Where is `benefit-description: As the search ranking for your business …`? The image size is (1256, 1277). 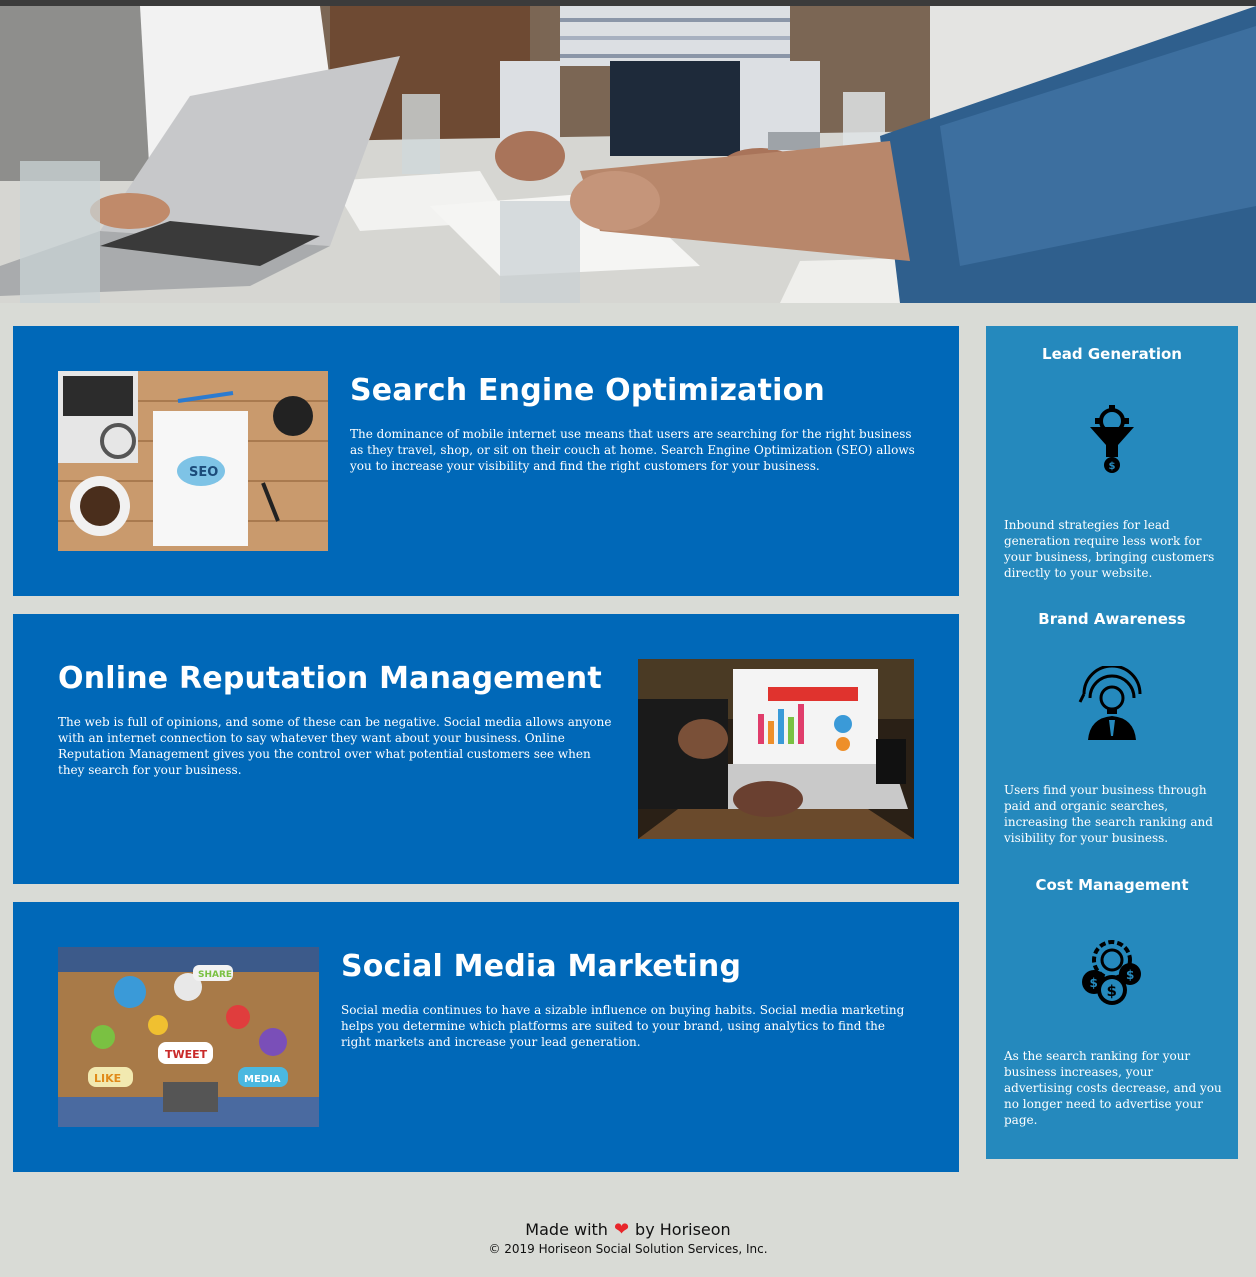 benefit-description: As the search ranking for your business … is located at coordinates (1113, 1088).